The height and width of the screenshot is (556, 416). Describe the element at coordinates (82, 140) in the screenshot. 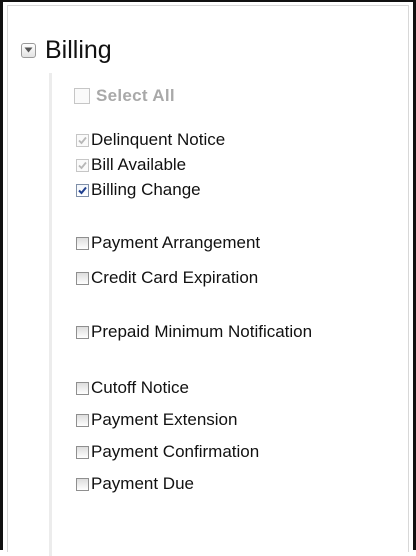

I see `delinquent-notice-checkbox` at that location.